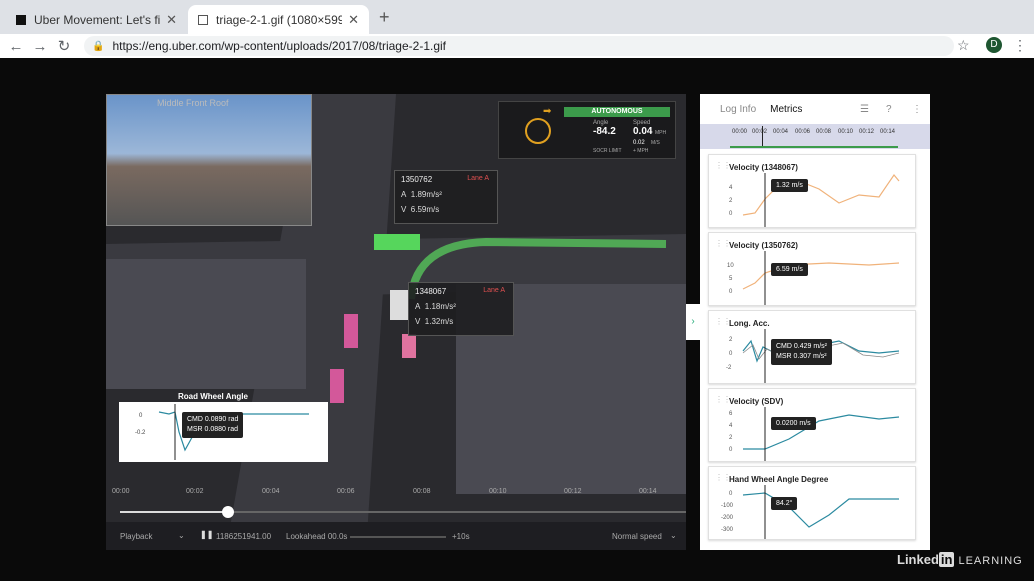 The image size is (1034, 581). I want to click on metric-tooltip: CMD 0.429 m/s² MSR 0.307 m/s², so click(801, 352).